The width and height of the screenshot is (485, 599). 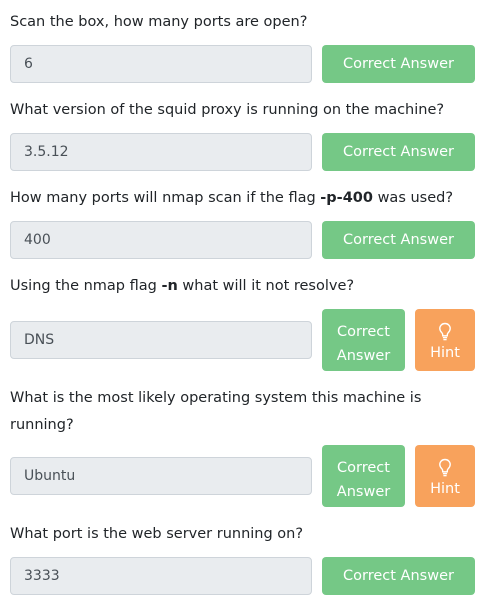 I want to click on answer-field: 400, so click(x=161, y=240).